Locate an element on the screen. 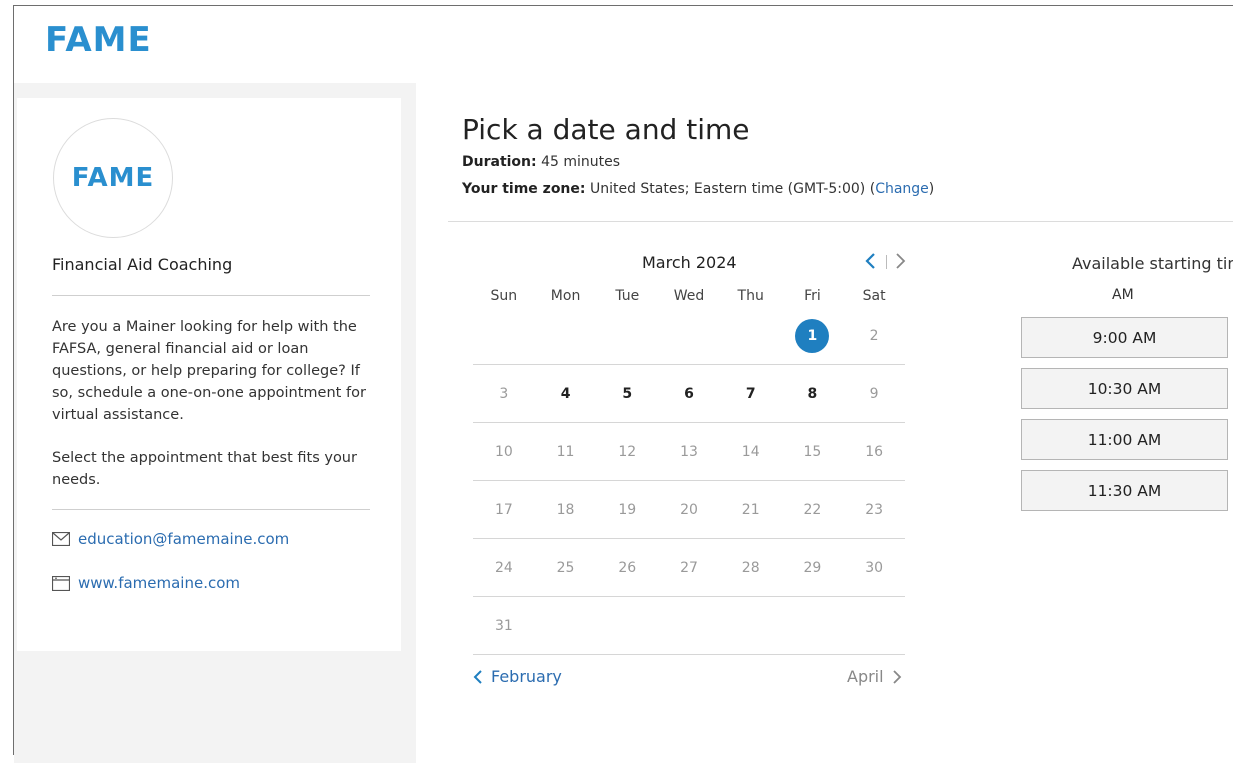  weekday-label: Sat is located at coordinates (874, 296).